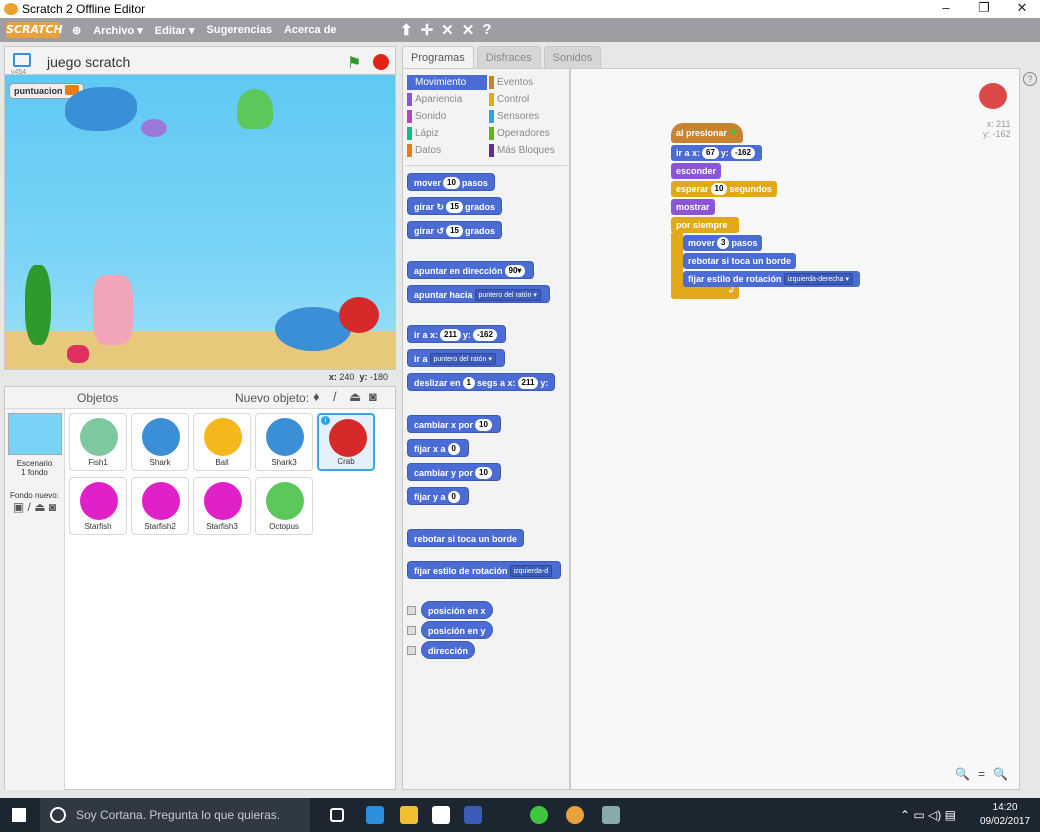 Image resolution: width=1040 pixels, height=832 pixels. Describe the element at coordinates (427, 30) in the screenshot. I see `cut-icon: ✛` at that location.